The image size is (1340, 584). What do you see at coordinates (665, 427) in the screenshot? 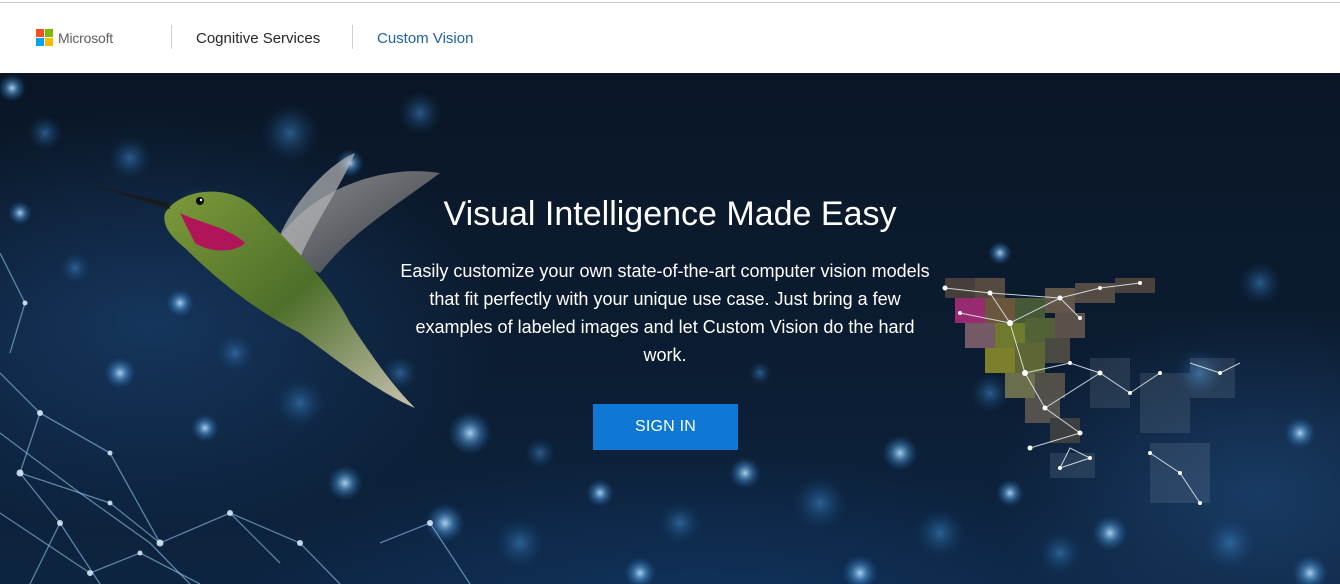
I see `sign-in-button: SIGN IN` at bounding box center [665, 427].